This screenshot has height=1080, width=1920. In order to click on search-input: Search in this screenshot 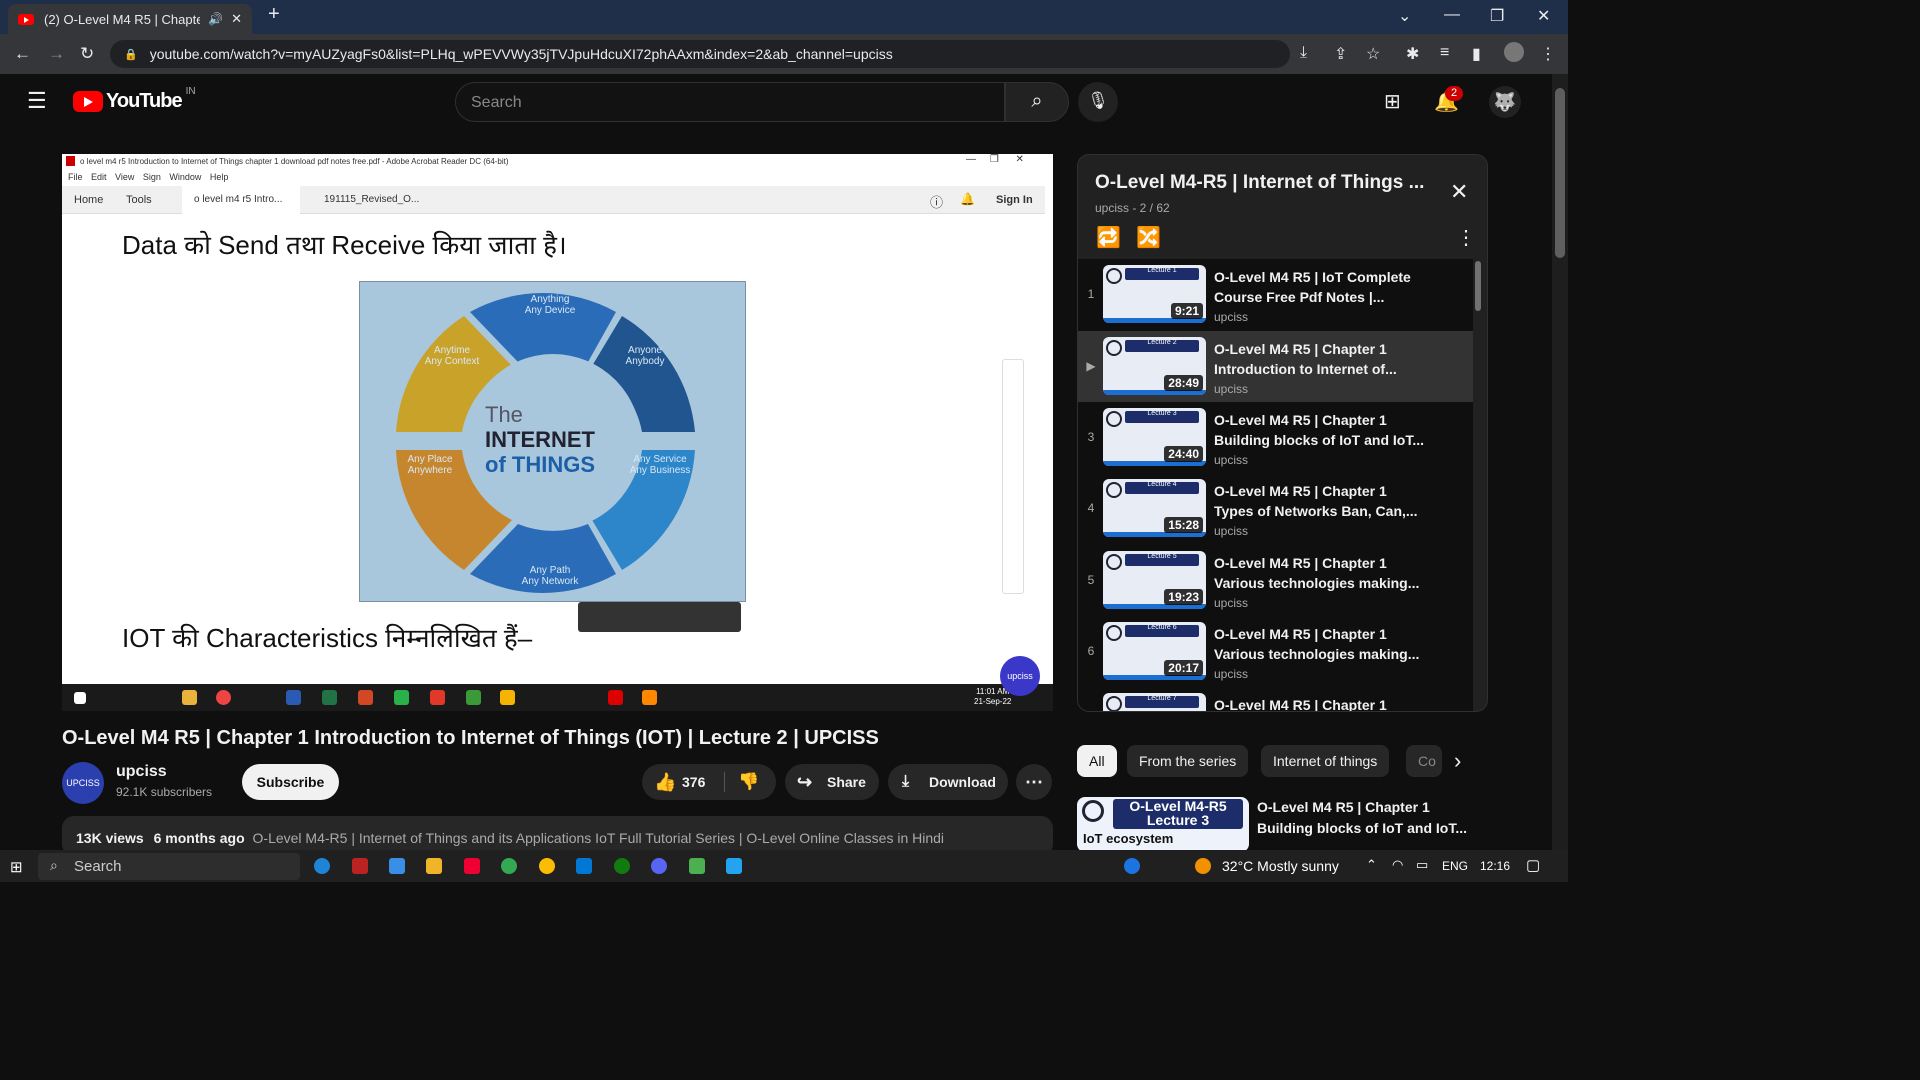, I will do `click(730, 102)`.